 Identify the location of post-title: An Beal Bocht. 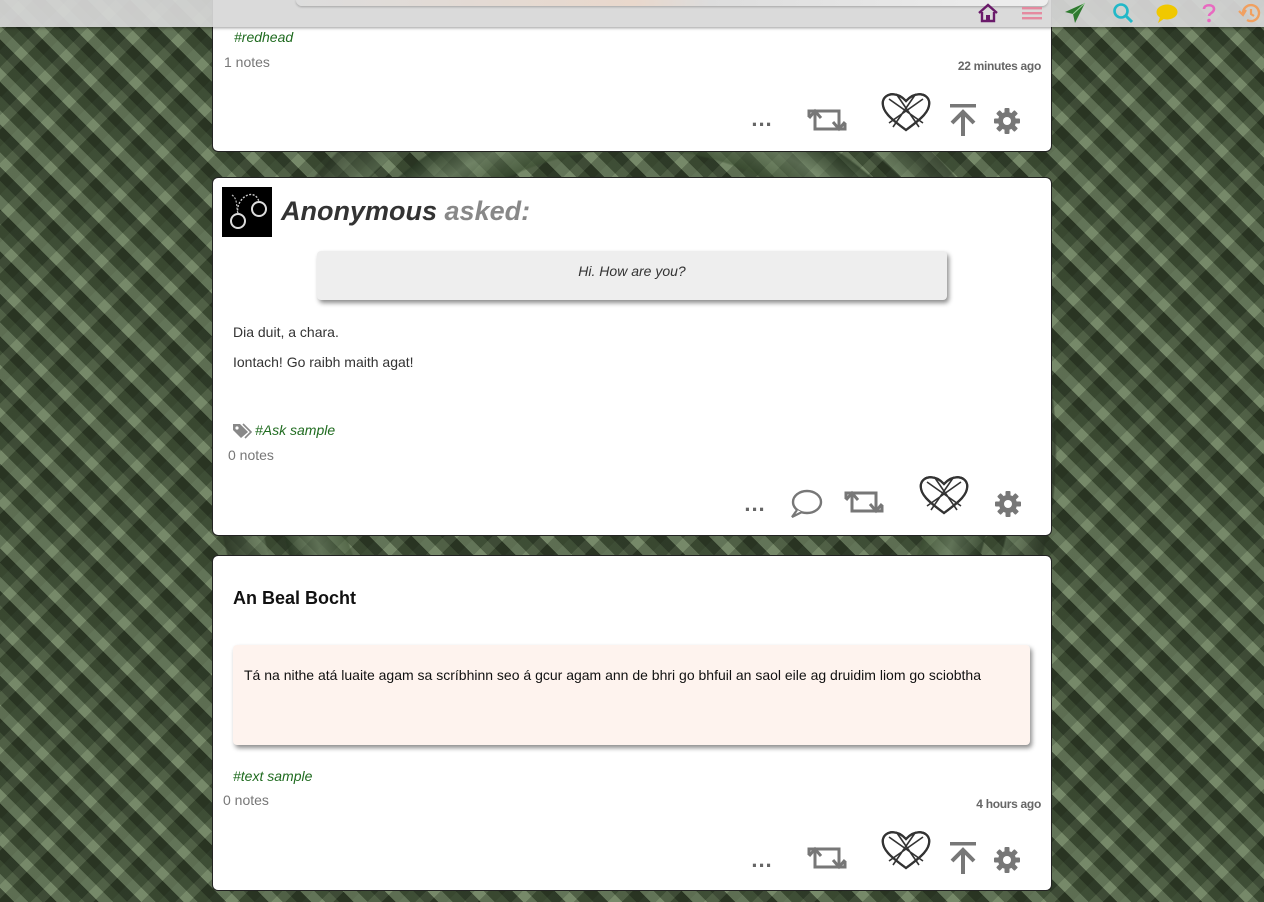
(294, 598).